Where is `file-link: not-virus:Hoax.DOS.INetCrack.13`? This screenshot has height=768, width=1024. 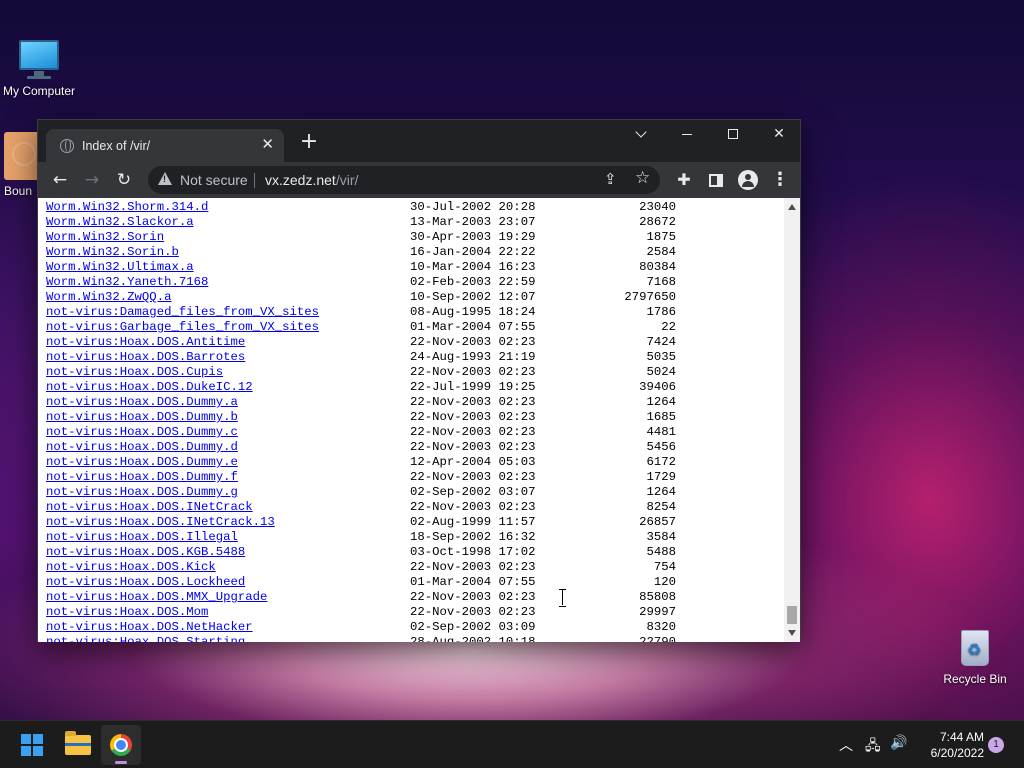 file-link: not-virus:Hoax.DOS.INetCrack.13 is located at coordinates (160, 522).